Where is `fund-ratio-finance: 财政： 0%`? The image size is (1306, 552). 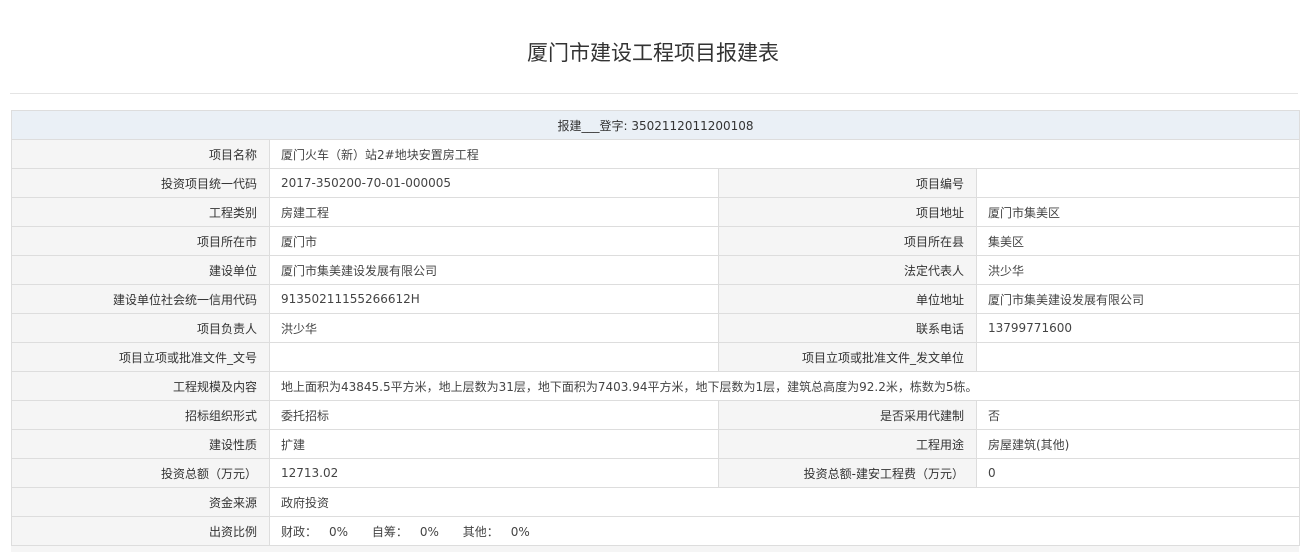 fund-ratio-finance: 财政： 0% is located at coordinates (314, 532).